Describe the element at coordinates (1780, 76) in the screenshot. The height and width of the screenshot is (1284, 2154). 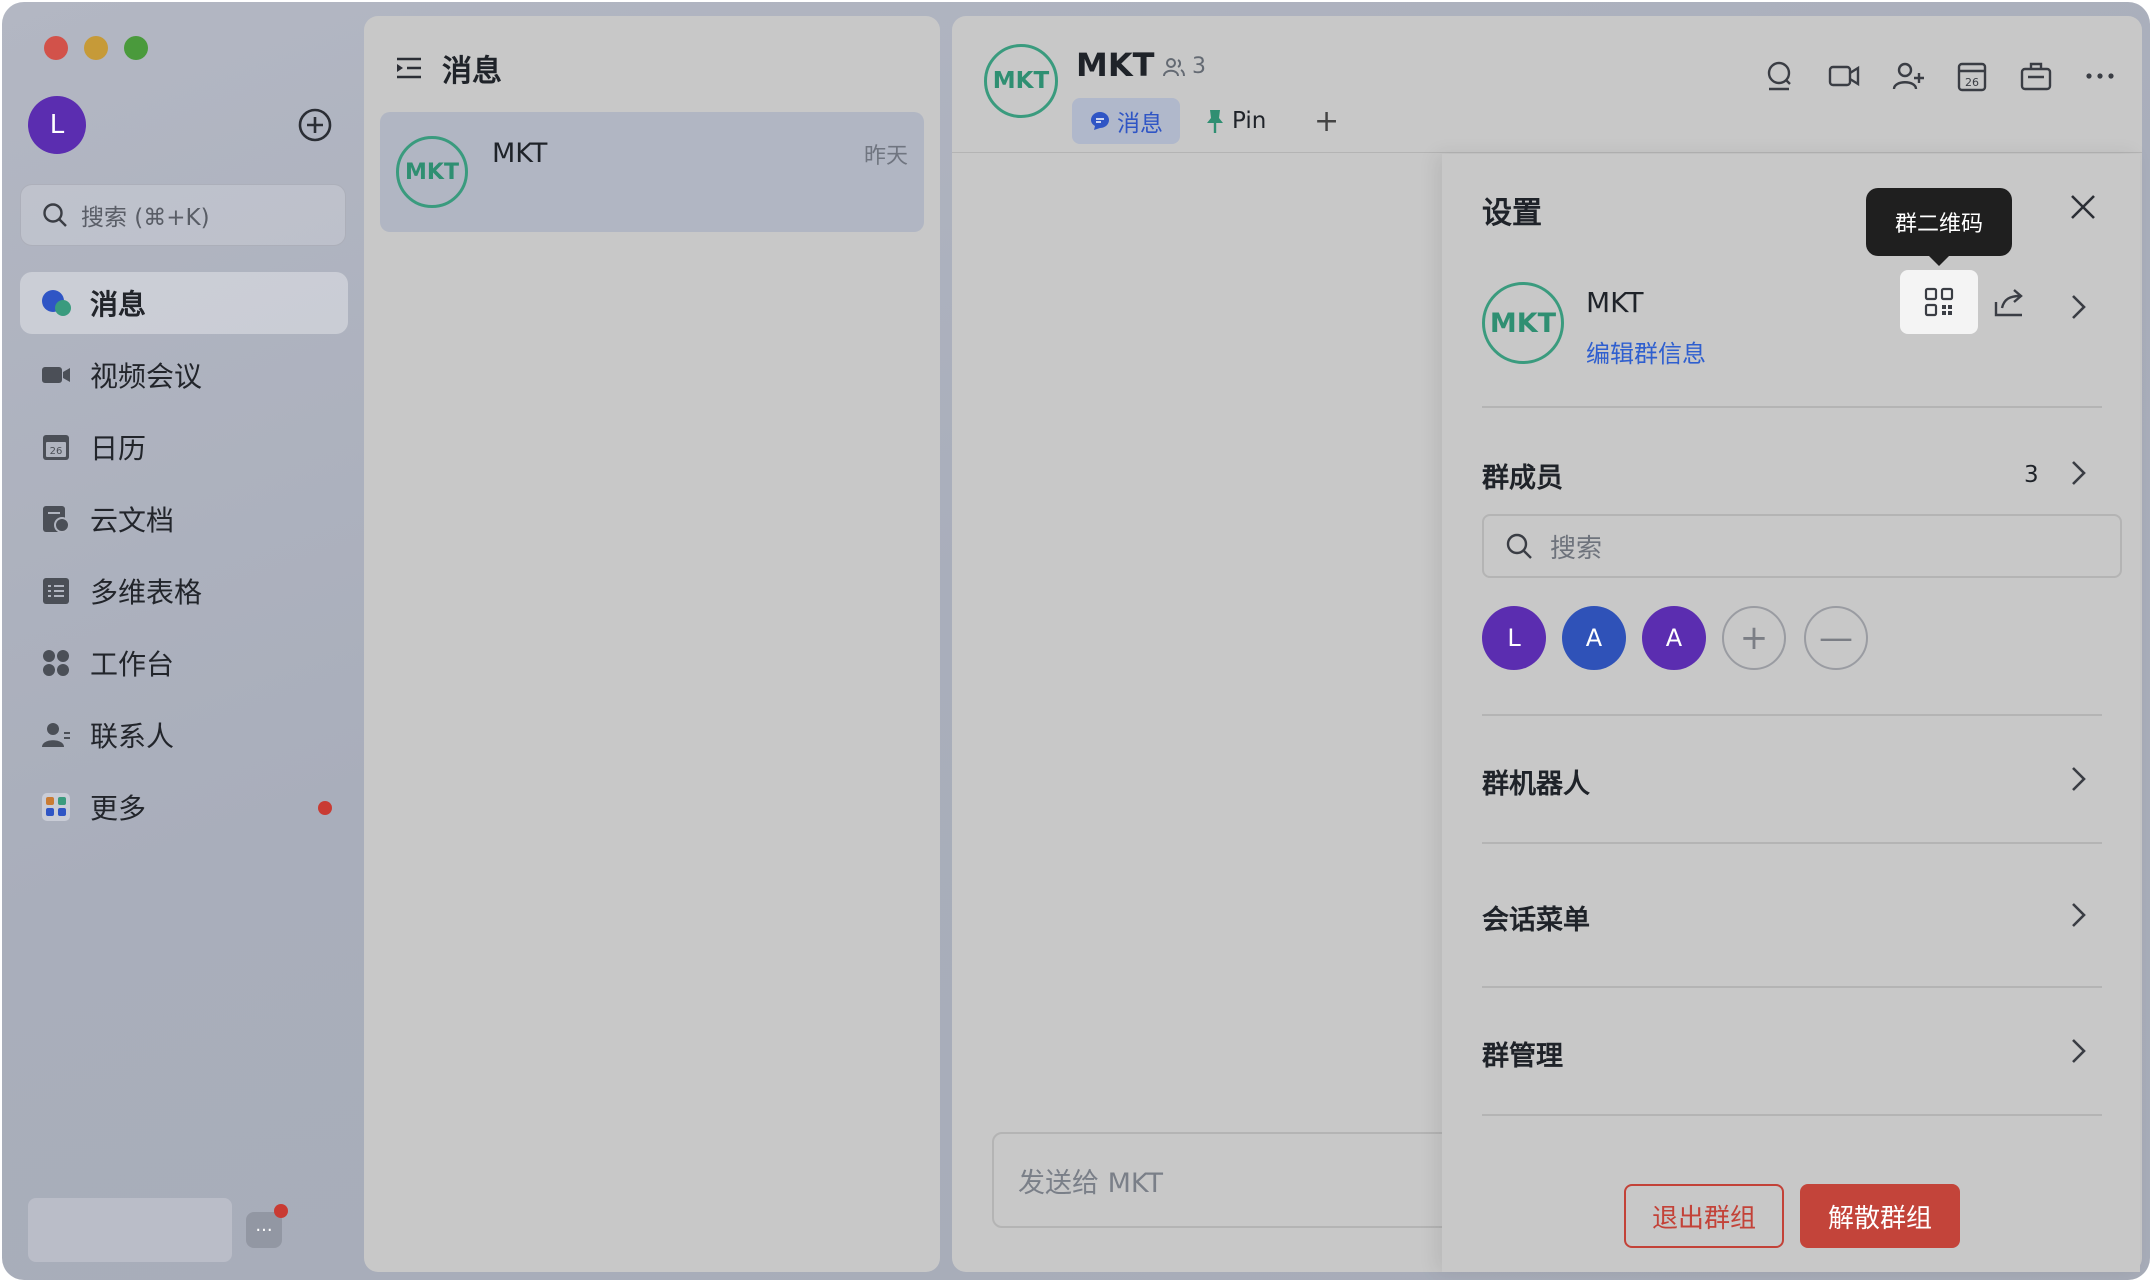
I see `search-chat-button` at that location.